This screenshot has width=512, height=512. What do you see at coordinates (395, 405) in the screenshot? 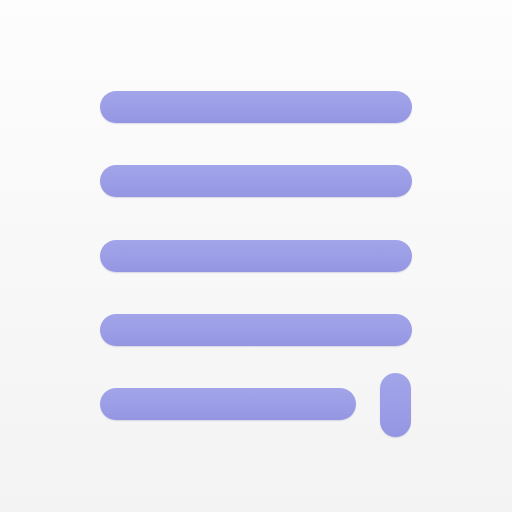
I see `text-cursor-icon` at bounding box center [395, 405].